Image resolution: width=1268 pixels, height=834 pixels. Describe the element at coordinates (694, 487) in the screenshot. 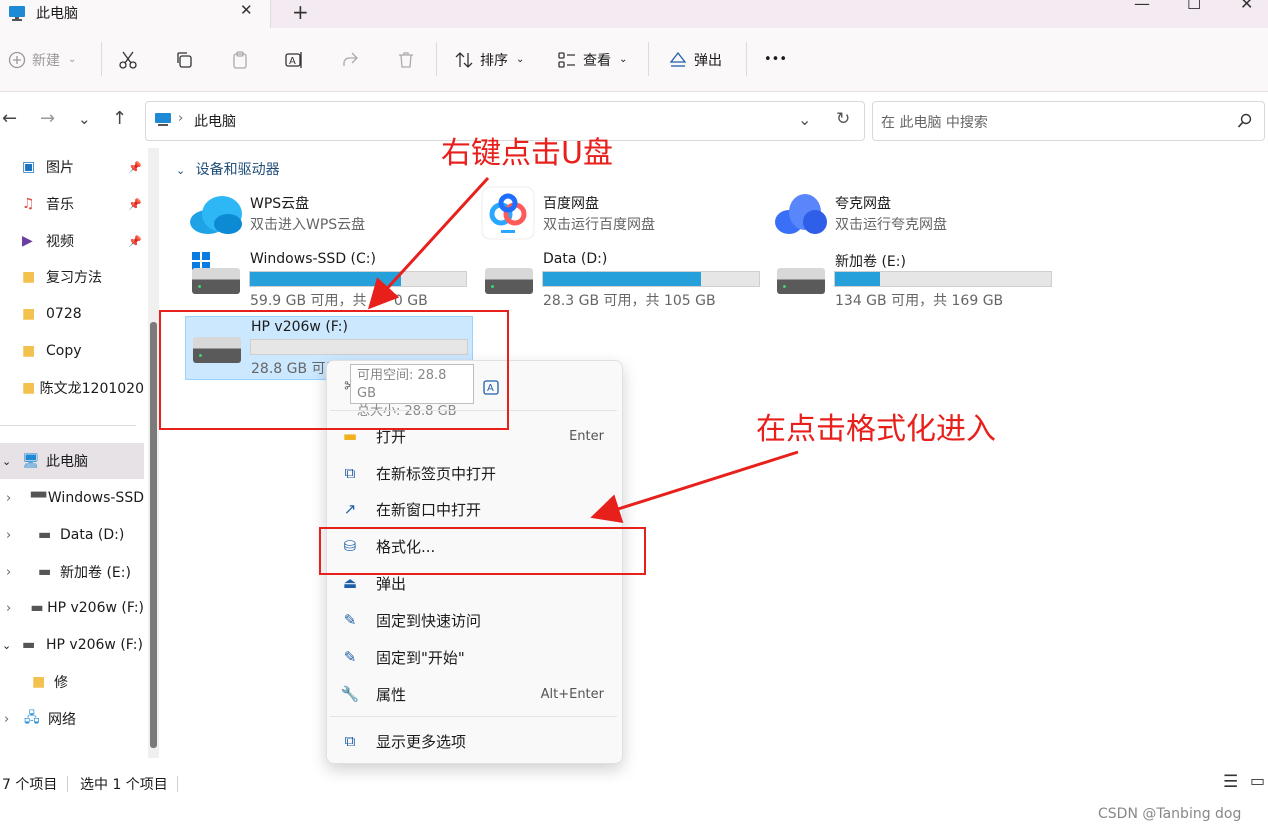

I see `arrow-to-format` at that location.